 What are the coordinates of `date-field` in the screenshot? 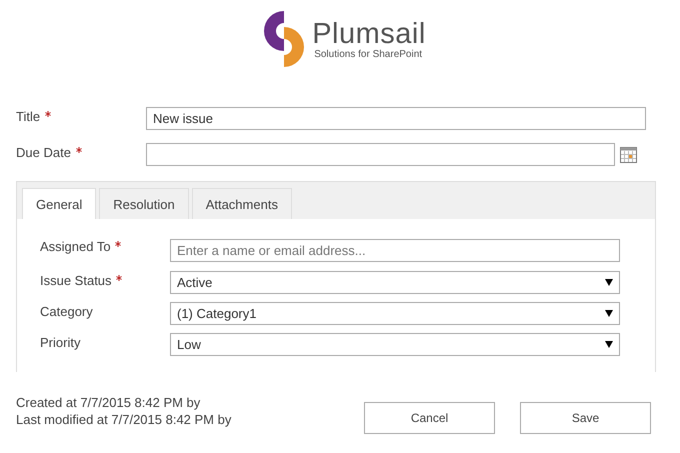 It's located at (380, 154).